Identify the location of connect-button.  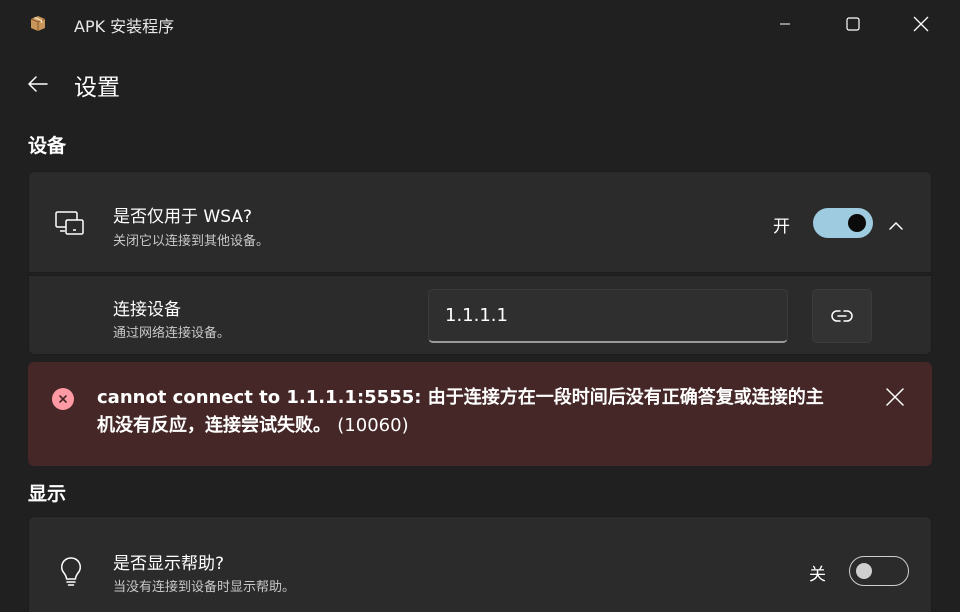
(842, 316).